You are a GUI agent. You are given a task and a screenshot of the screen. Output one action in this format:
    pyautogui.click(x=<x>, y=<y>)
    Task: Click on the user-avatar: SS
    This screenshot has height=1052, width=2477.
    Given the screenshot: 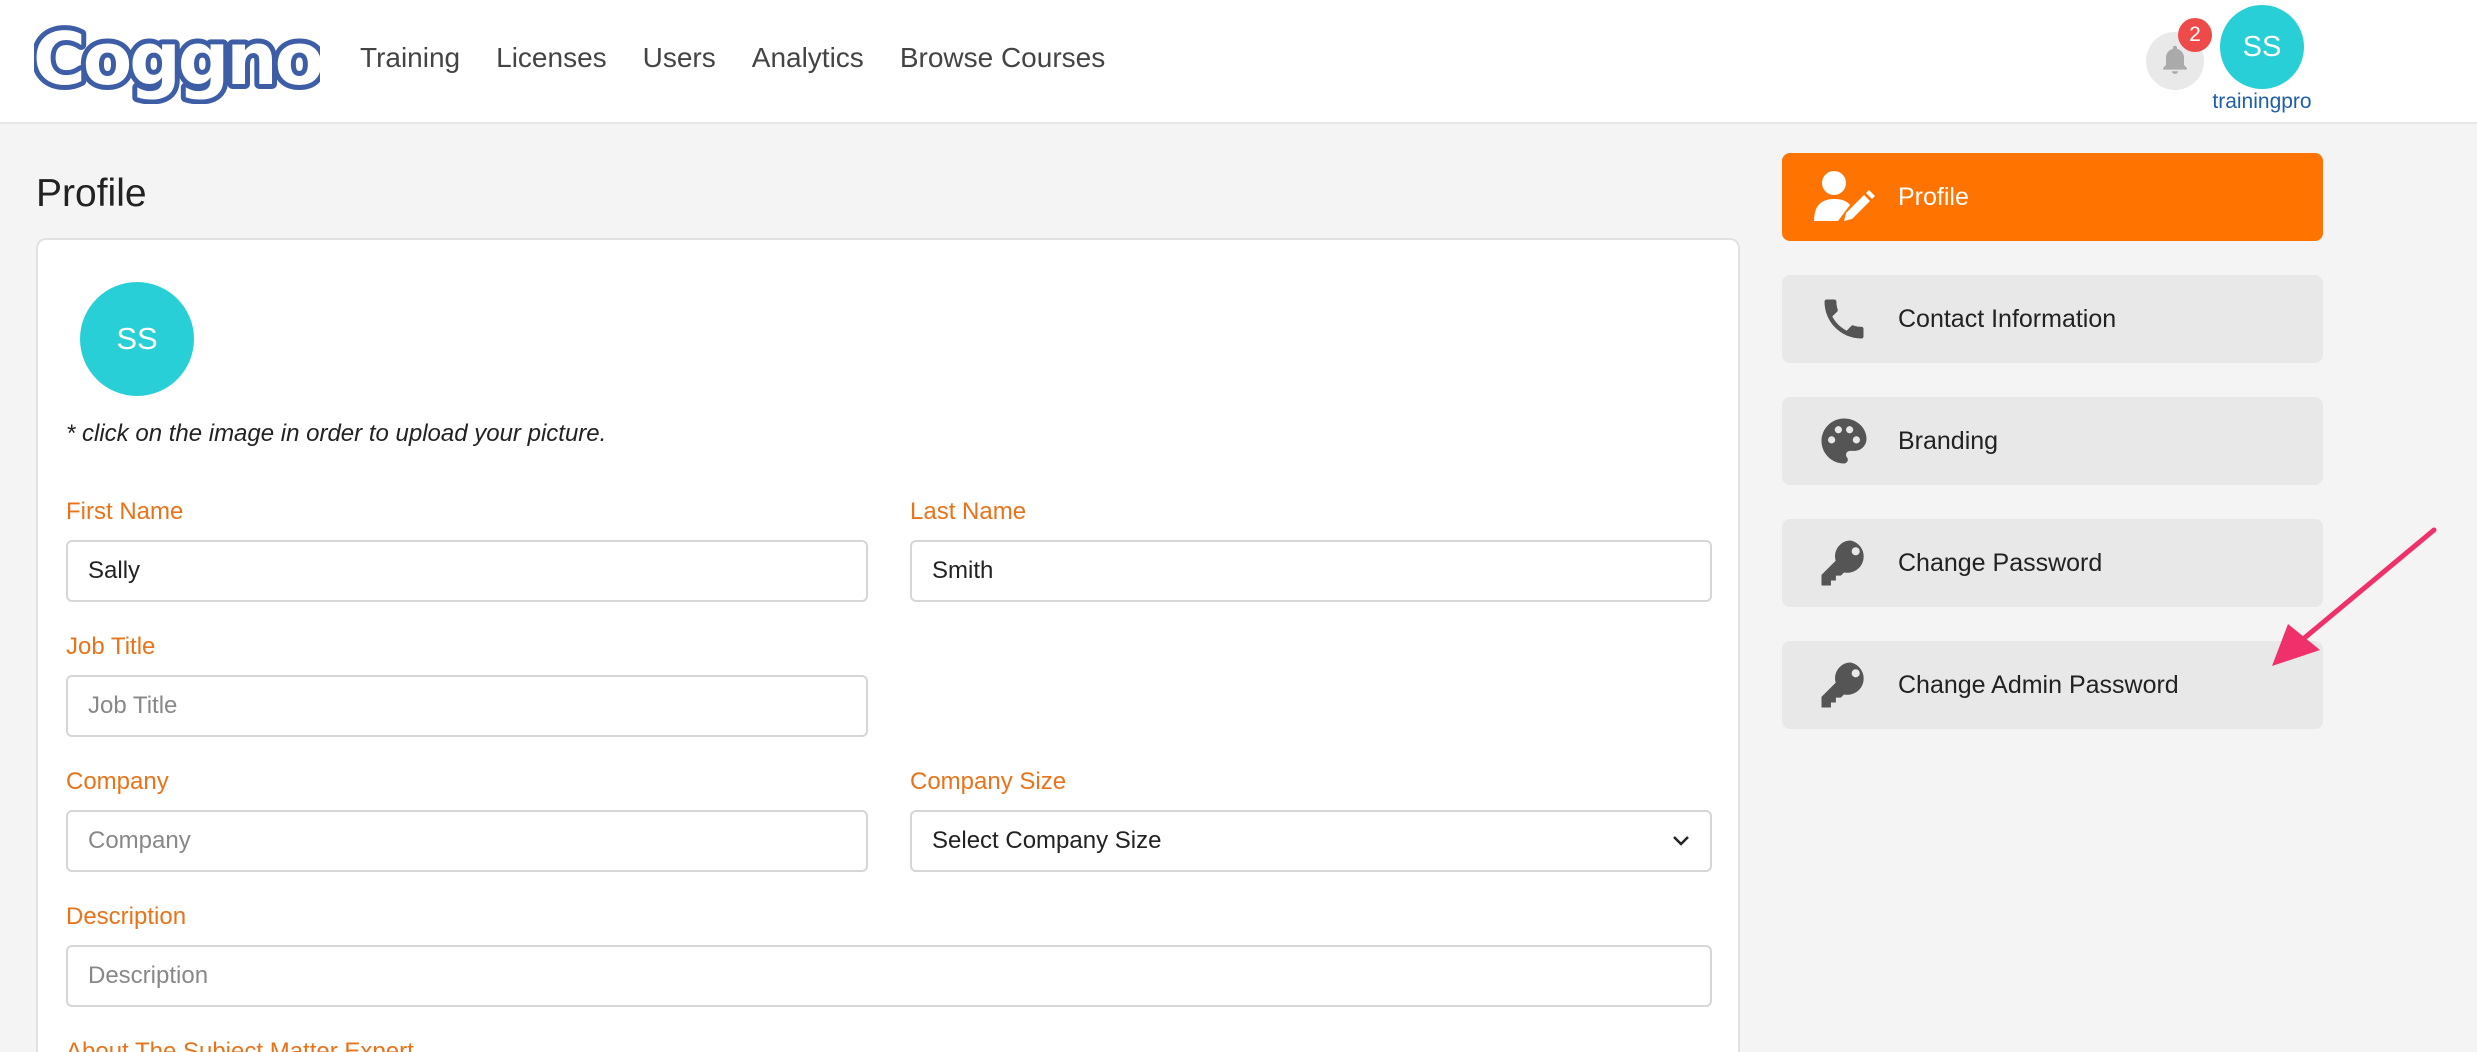 What is the action you would take?
    pyautogui.click(x=2262, y=47)
    